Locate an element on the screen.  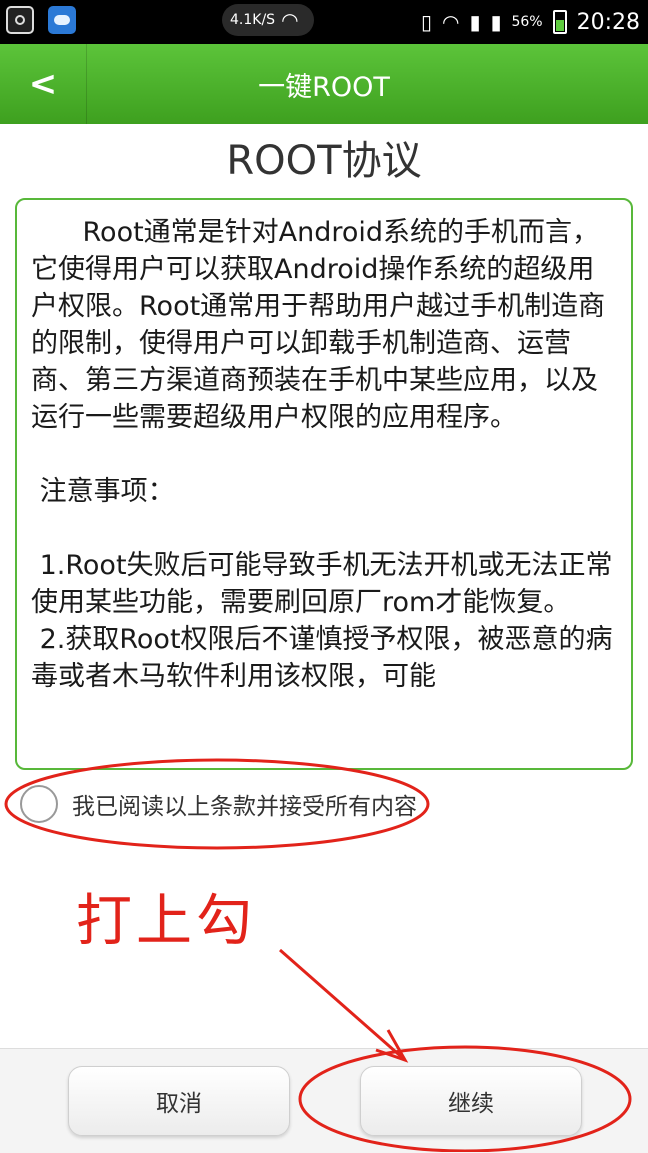
battery-icon is located at coordinates (559, 22).